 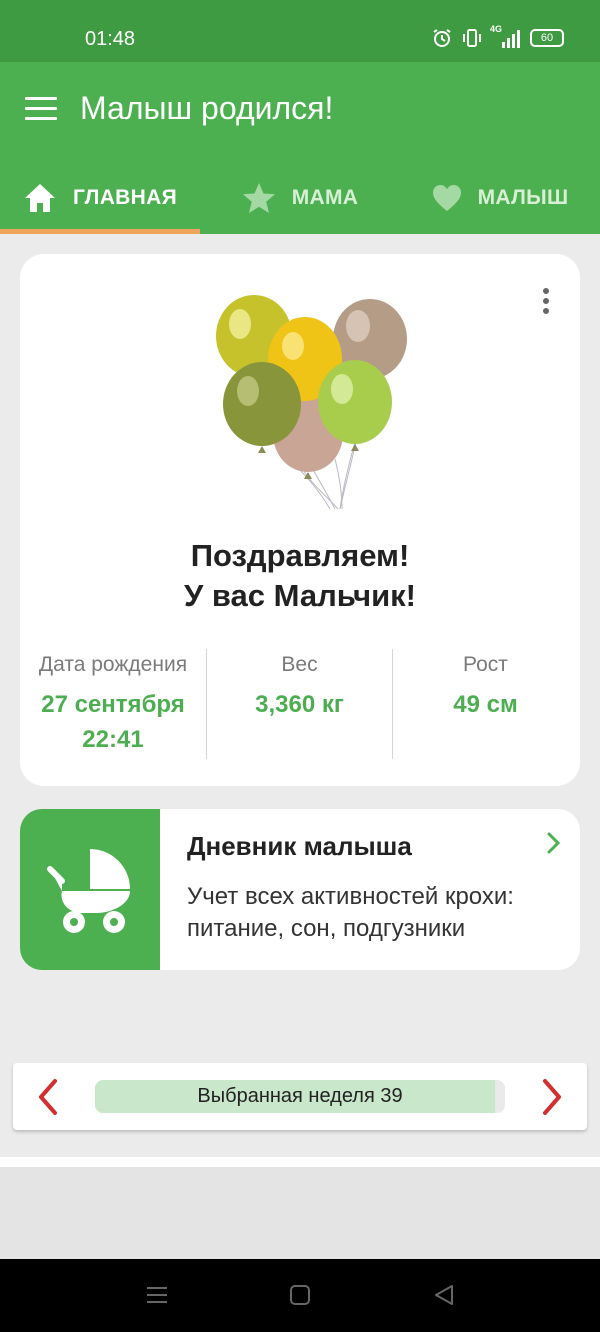 What do you see at coordinates (485, 664) in the screenshot?
I see `stat-label: Рост` at bounding box center [485, 664].